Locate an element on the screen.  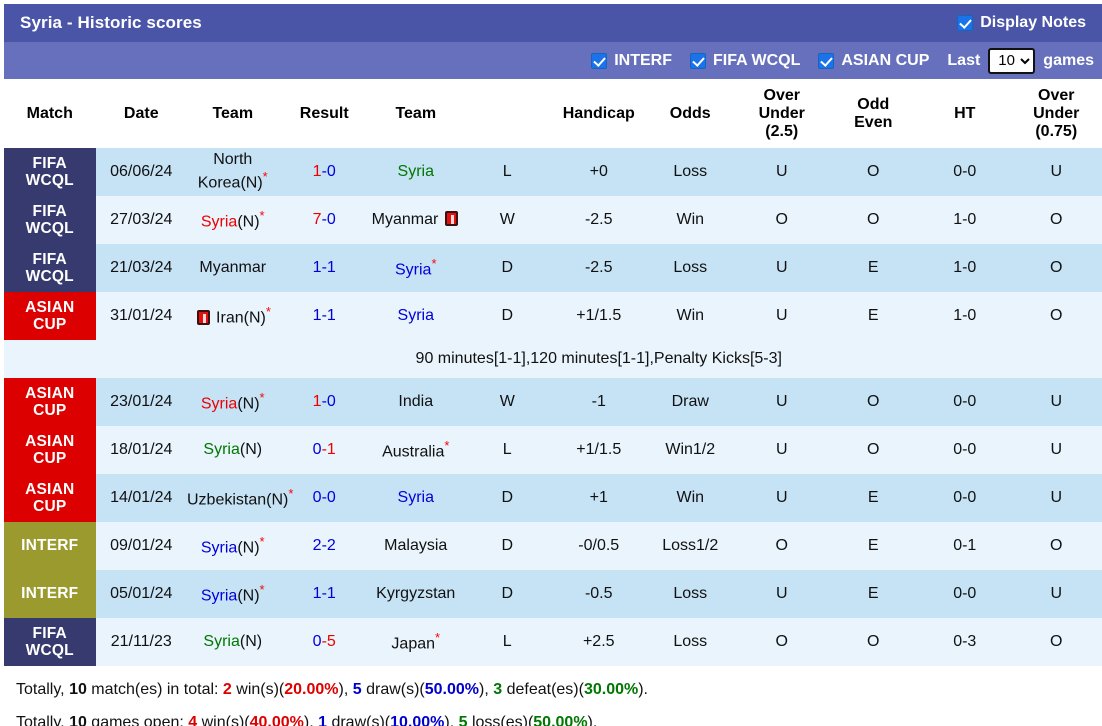
half-time-score: 0-0 is located at coordinates (965, 594).